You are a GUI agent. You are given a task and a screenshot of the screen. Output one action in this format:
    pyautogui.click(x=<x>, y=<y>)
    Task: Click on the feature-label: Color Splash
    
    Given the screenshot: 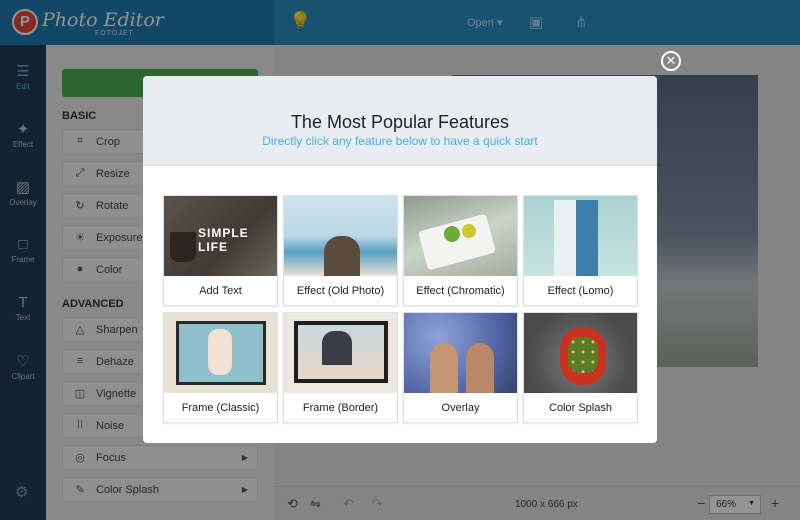 What is the action you would take?
    pyautogui.click(x=580, y=408)
    